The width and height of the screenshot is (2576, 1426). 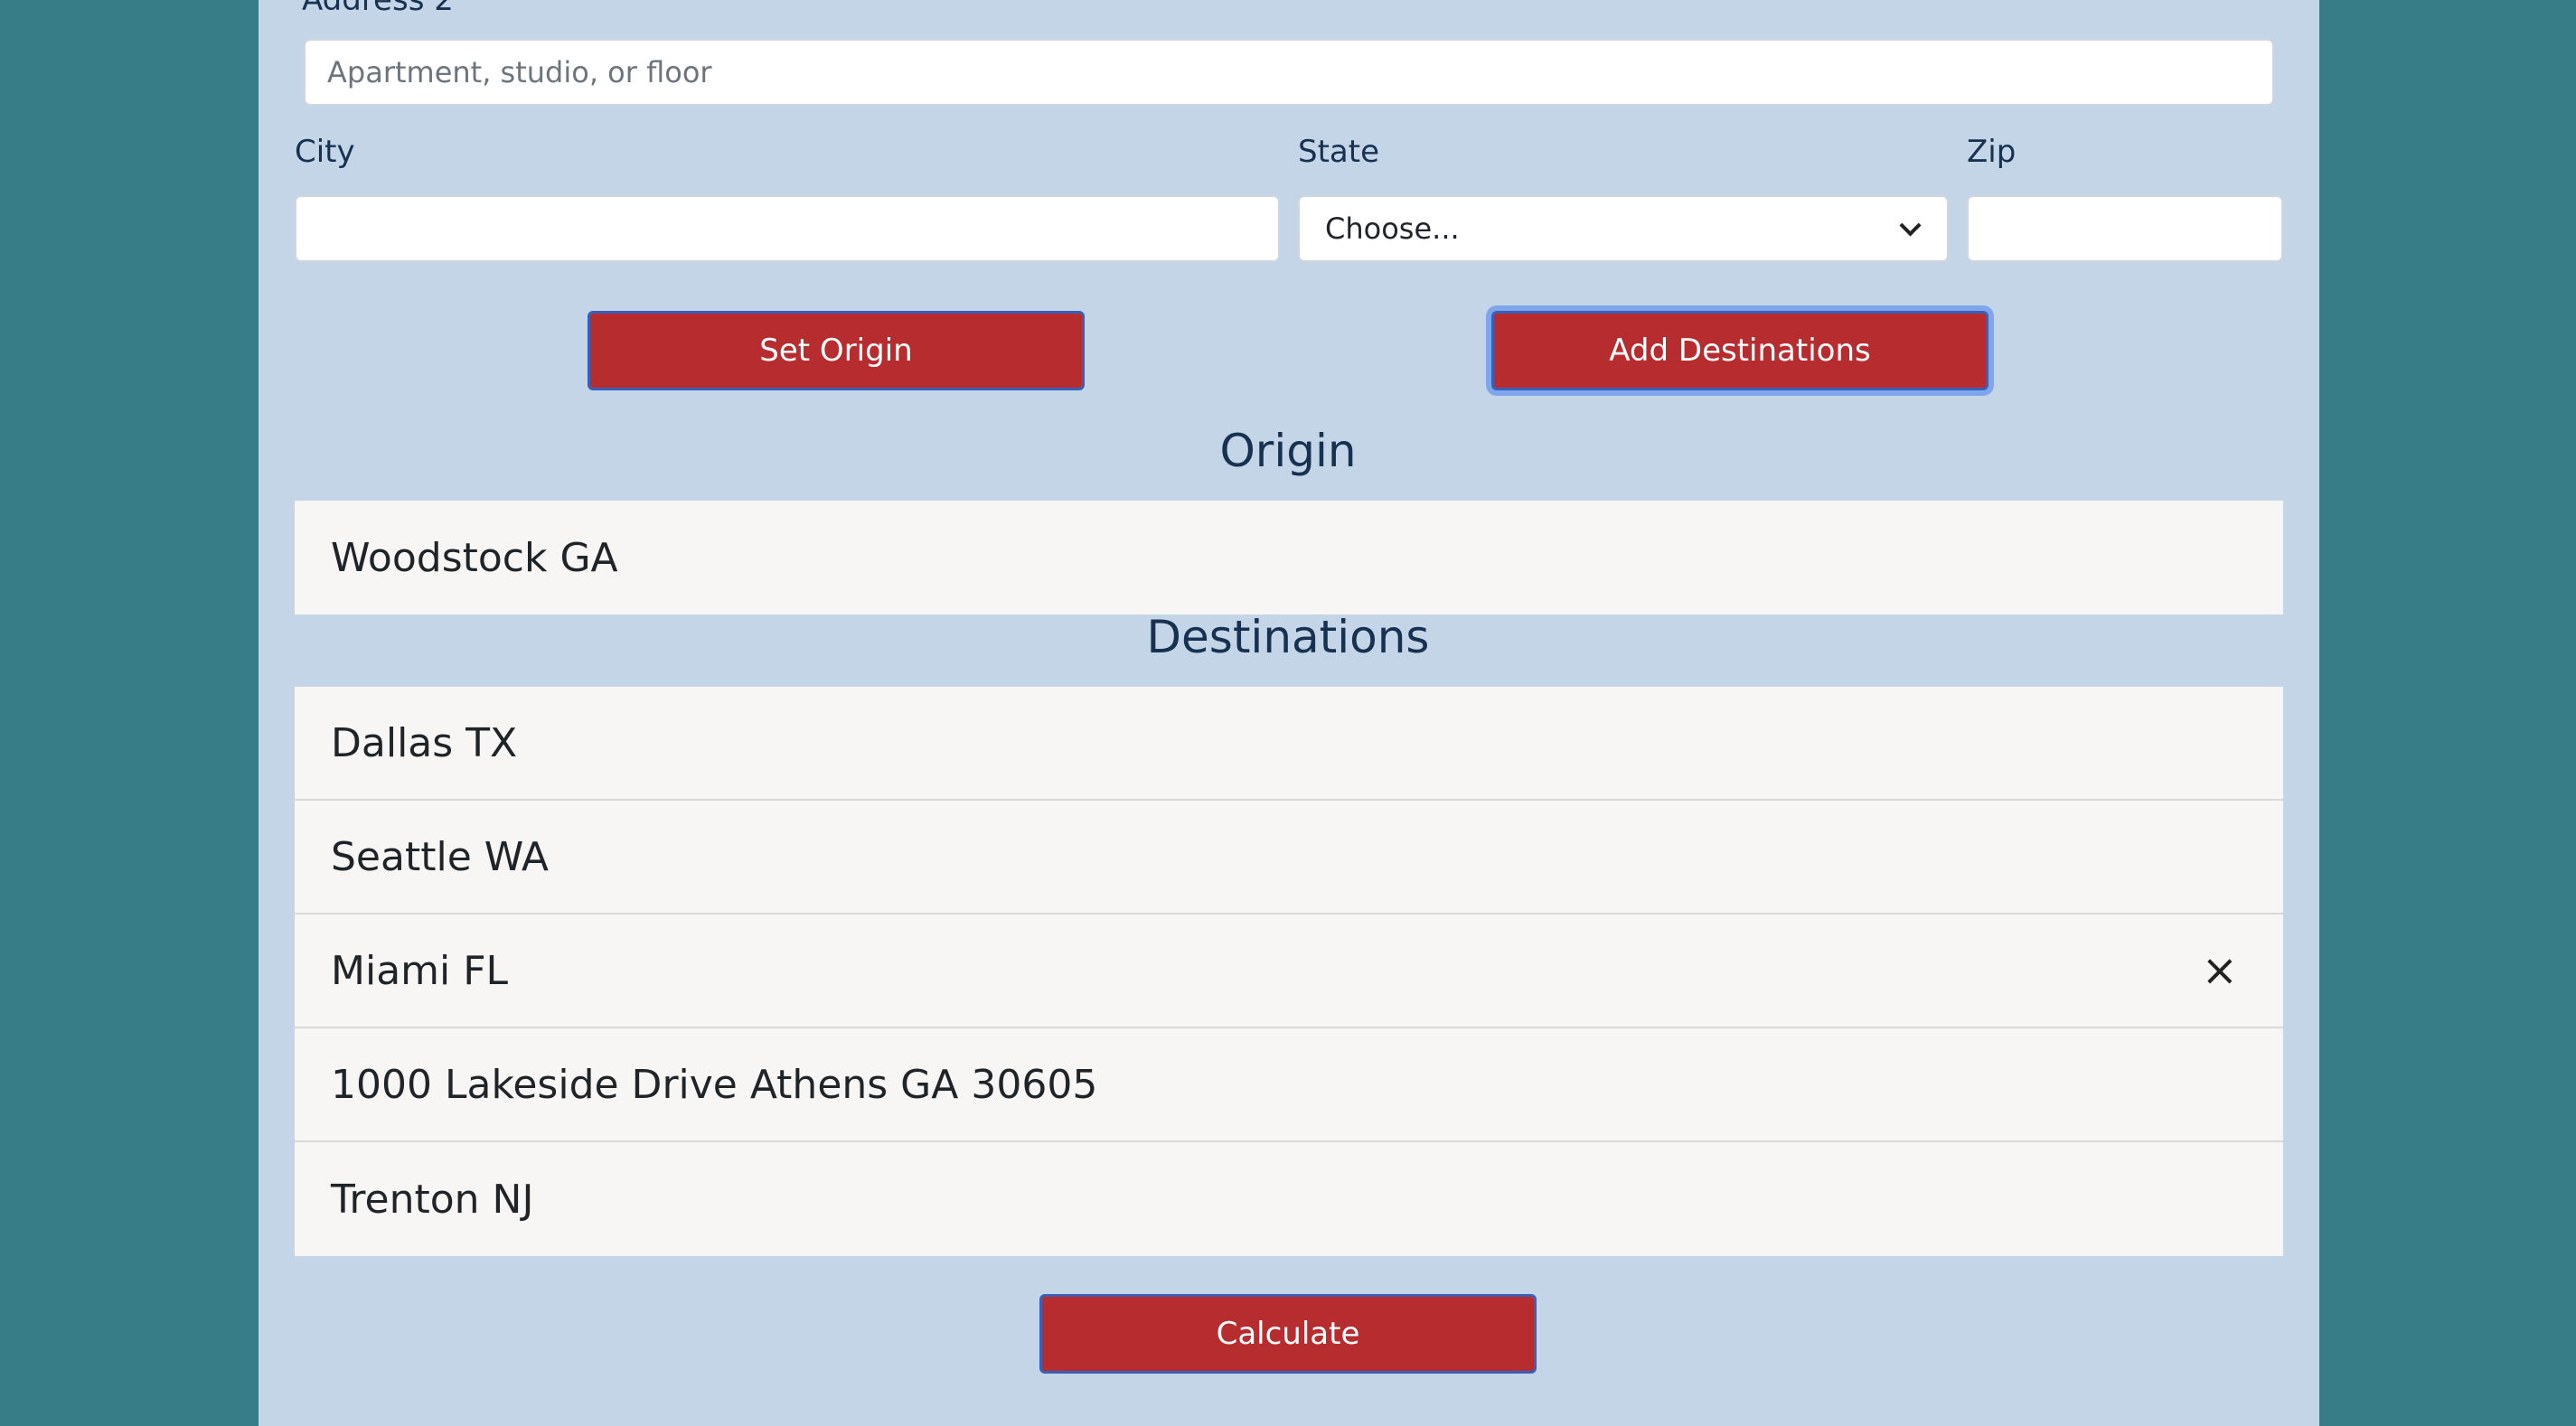 What do you see at coordinates (1289, 72) in the screenshot?
I see `address2-input` at bounding box center [1289, 72].